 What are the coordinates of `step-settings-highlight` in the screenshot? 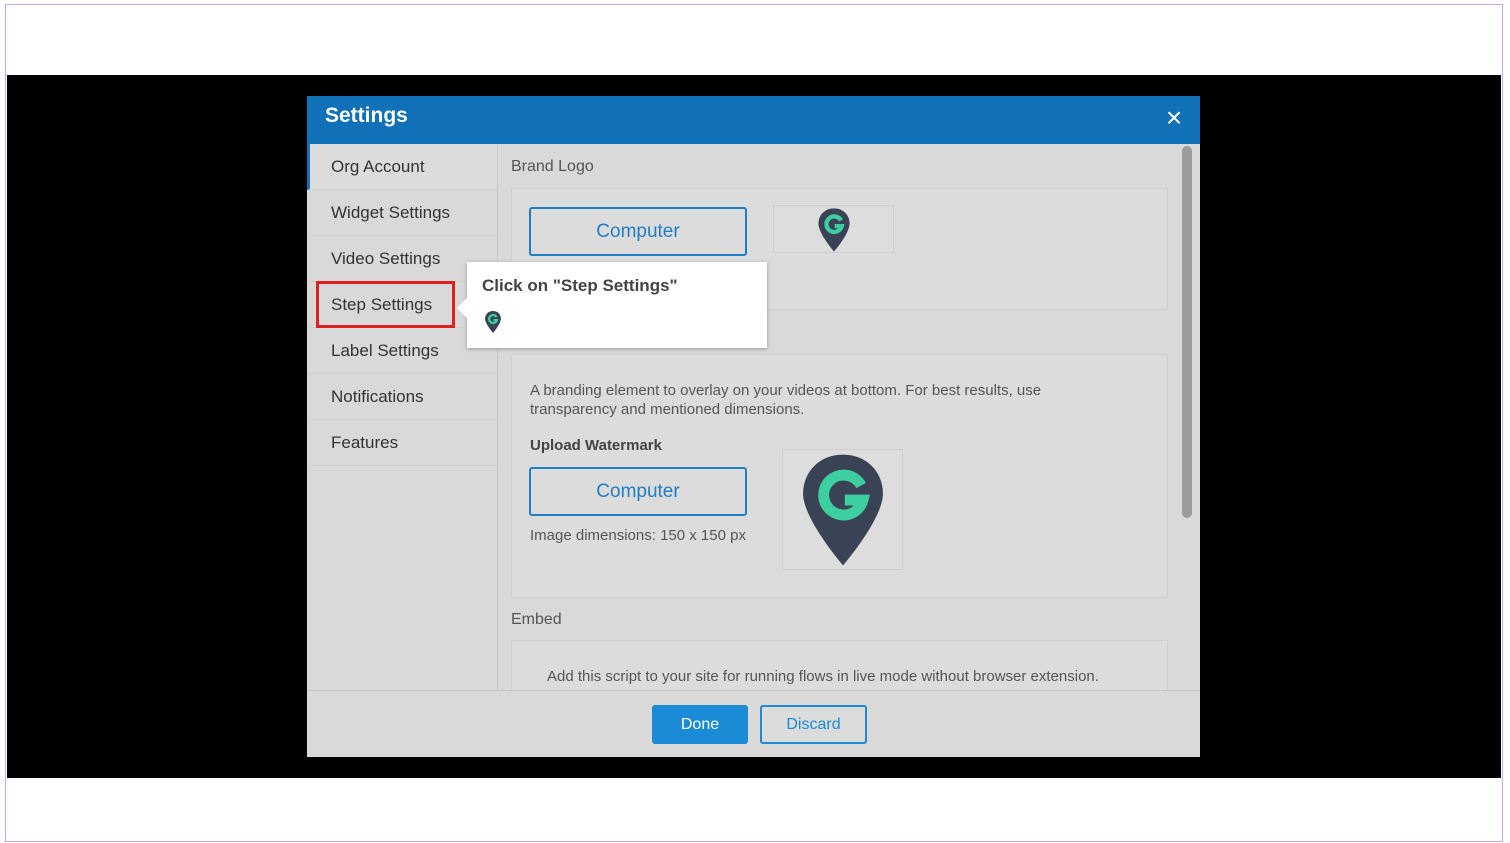 It's located at (385, 304).